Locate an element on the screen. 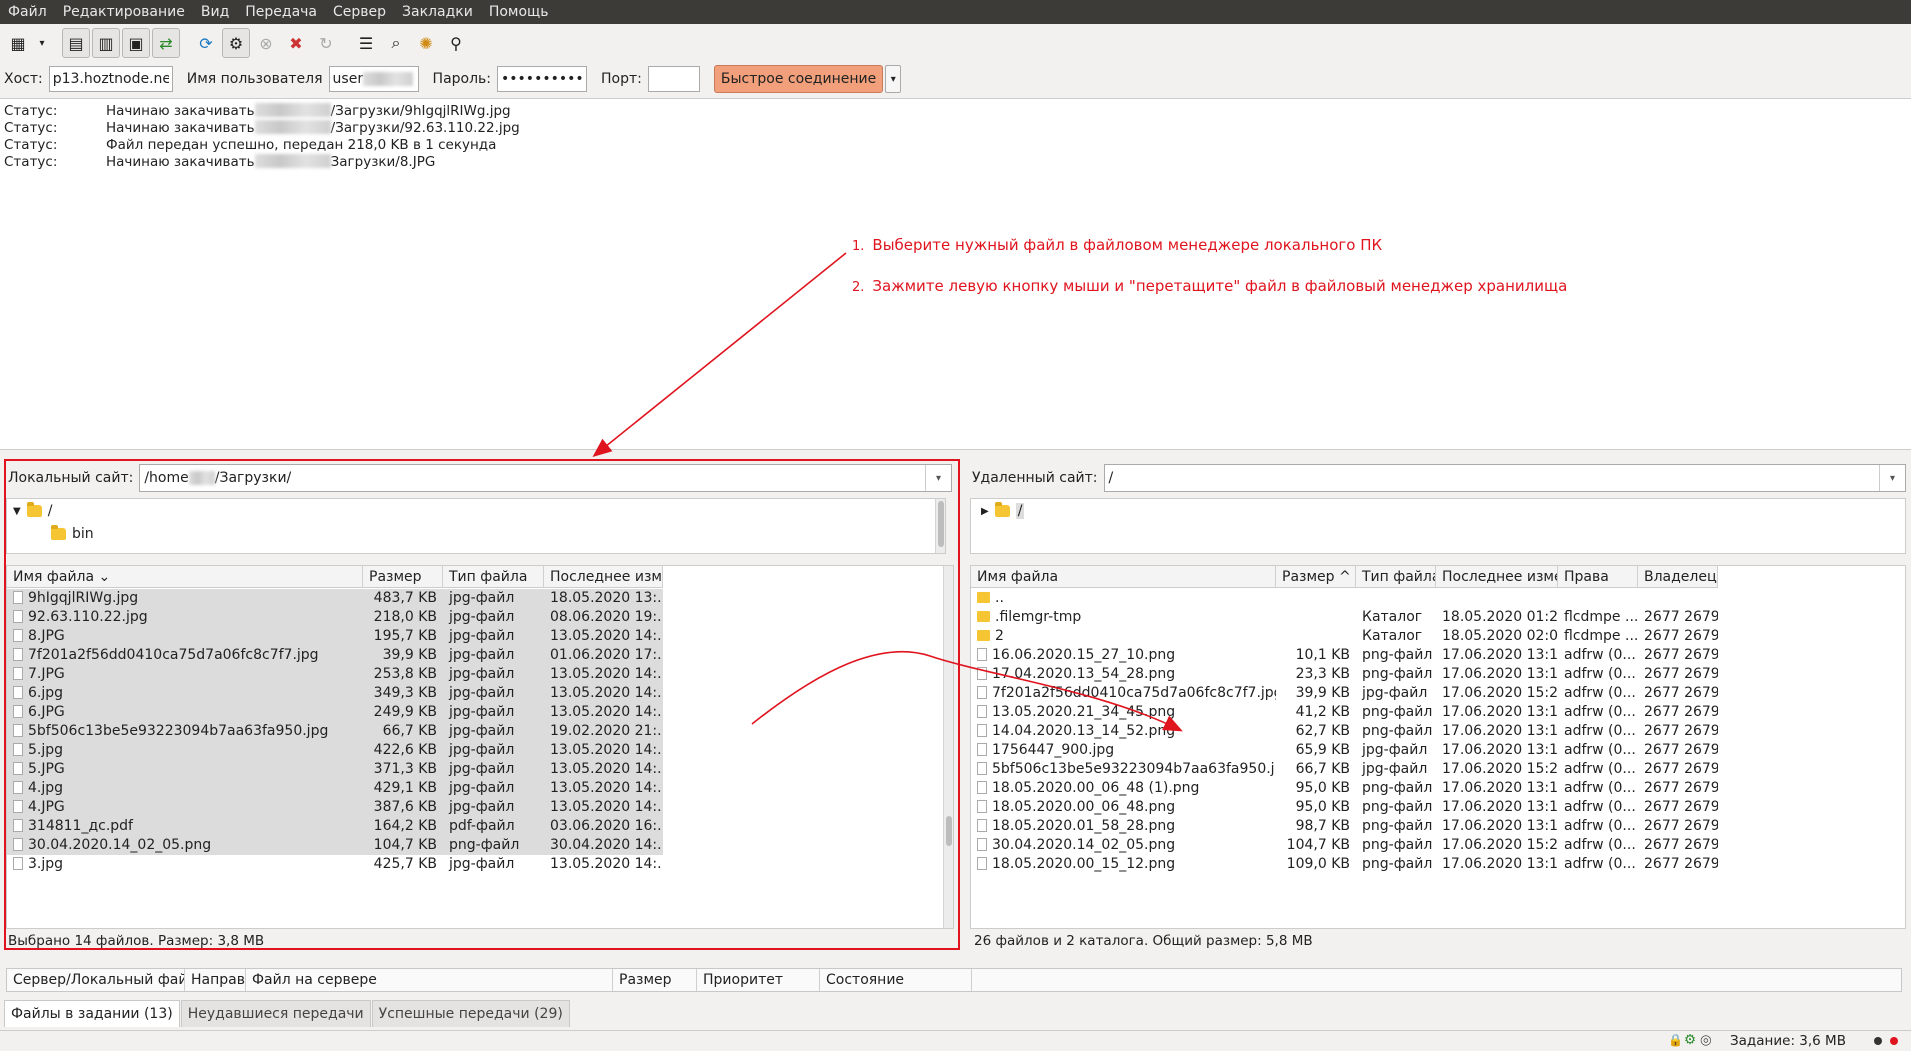 This screenshot has width=1911, height=1051. password-input is located at coordinates (542, 79).